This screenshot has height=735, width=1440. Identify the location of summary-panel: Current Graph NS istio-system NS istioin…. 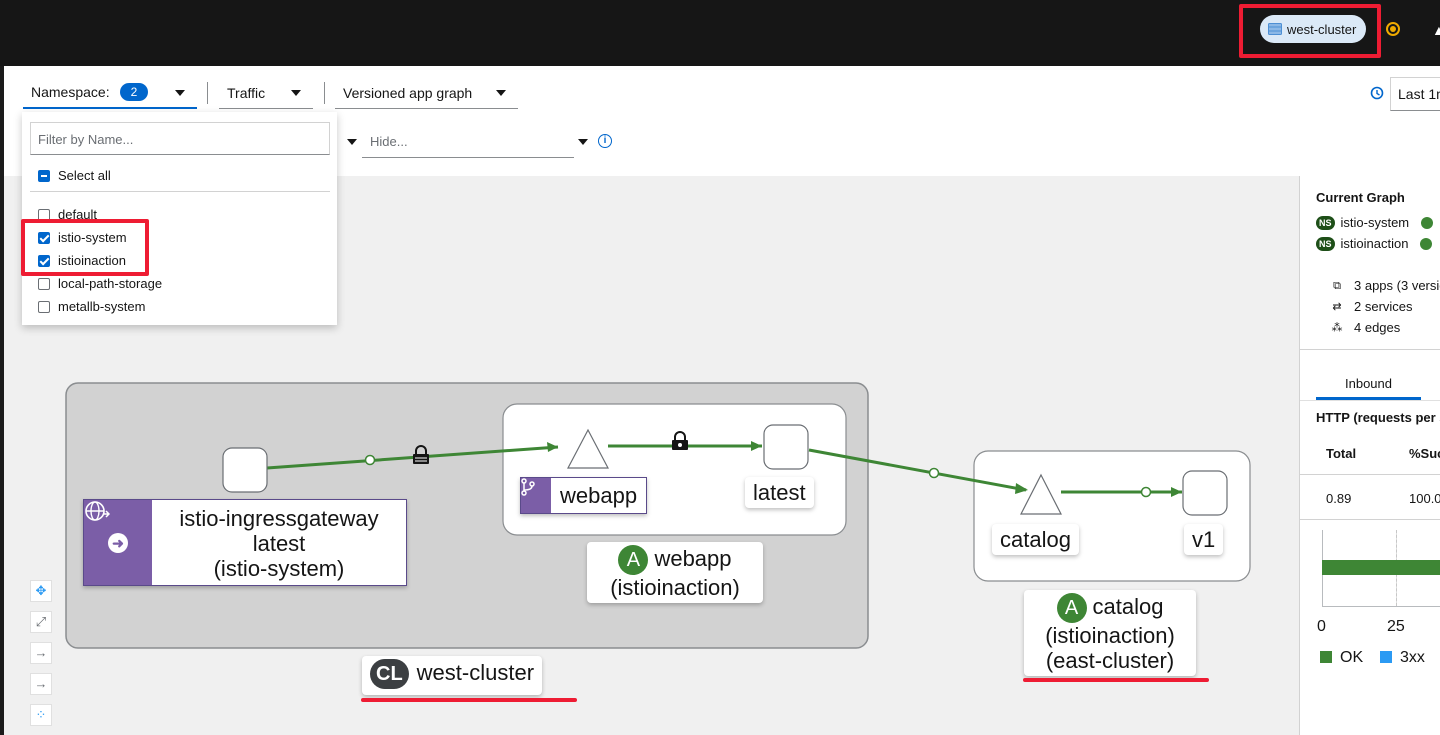
(1369, 455).